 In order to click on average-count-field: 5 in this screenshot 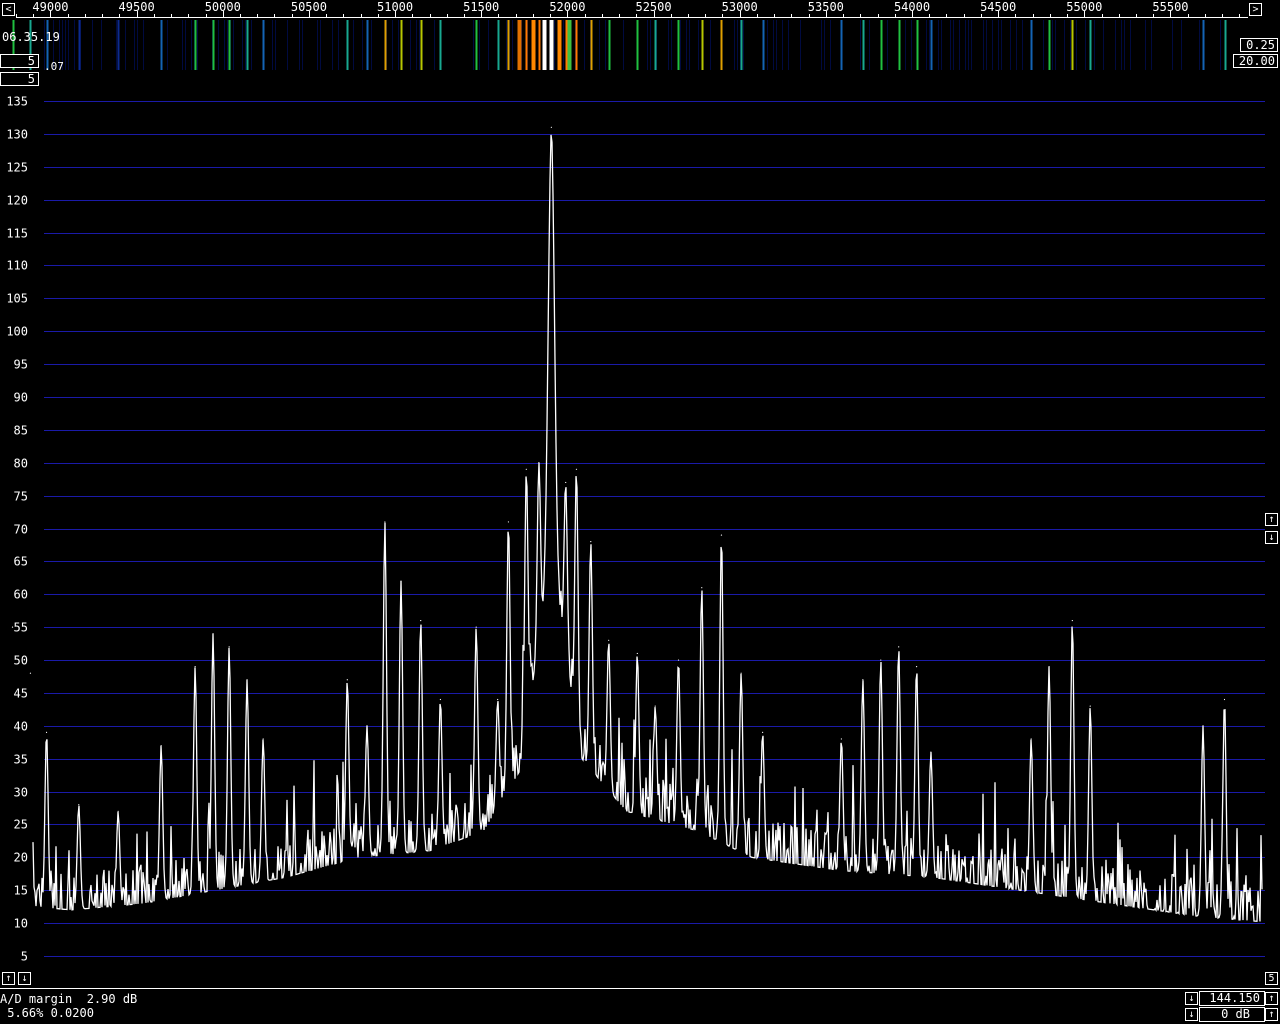, I will do `click(19, 61)`.